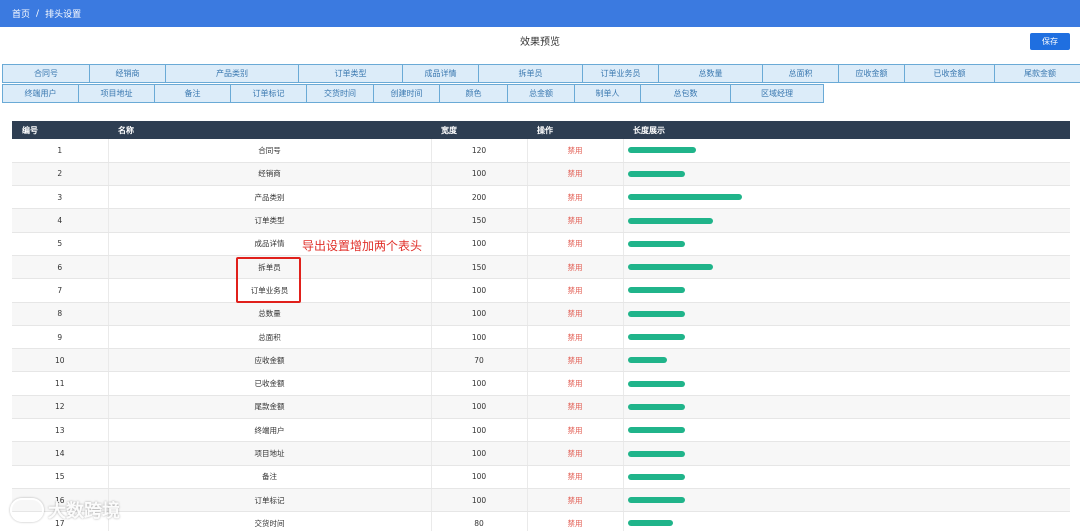 The height and width of the screenshot is (531, 1080). What do you see at coordinates (270, 360) in the screenshot?
I see `row-name: 应收金额` at bounding box center [270, 360].